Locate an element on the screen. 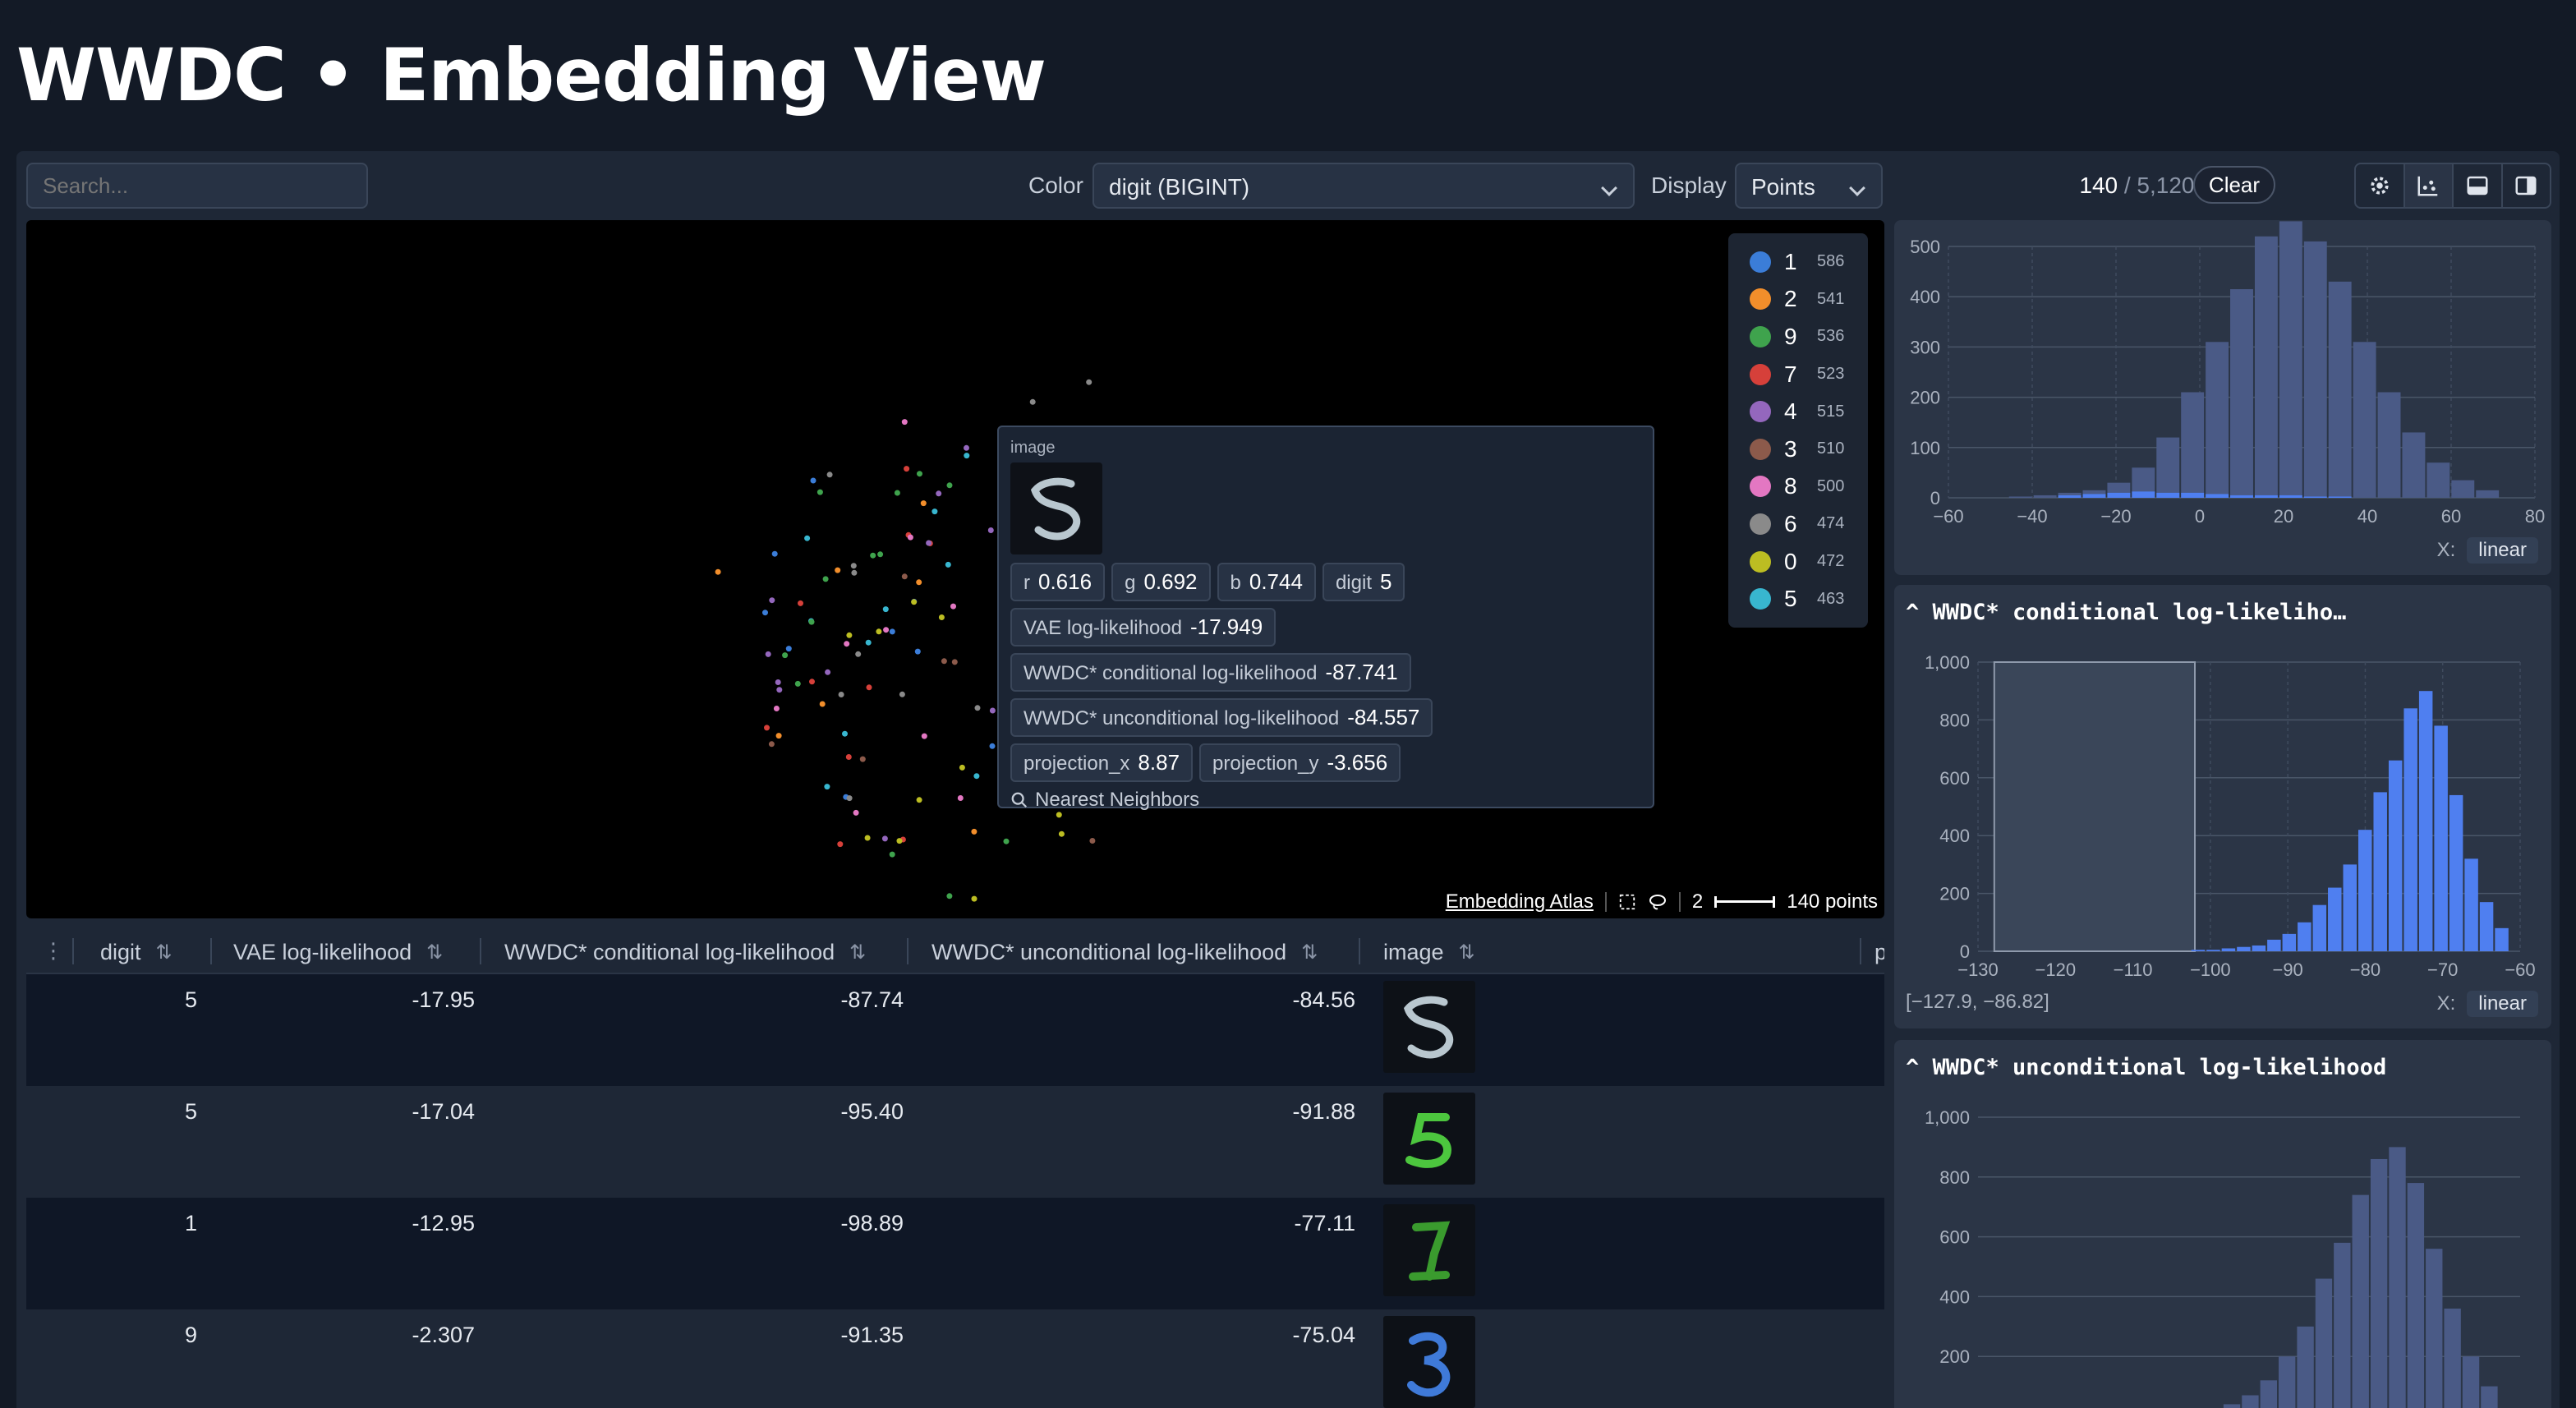  x-tick-label: 80 is located at coordinates (2535, 516).